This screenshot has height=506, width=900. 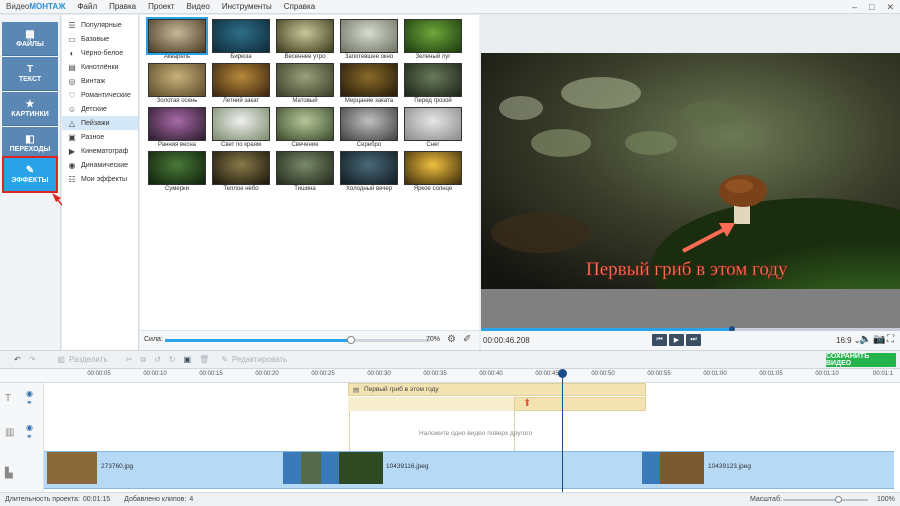 What do you see at coordinates (32, 359) in the screenshot?
I see `redo-icon: ↷` at bounding box center [32, 359].